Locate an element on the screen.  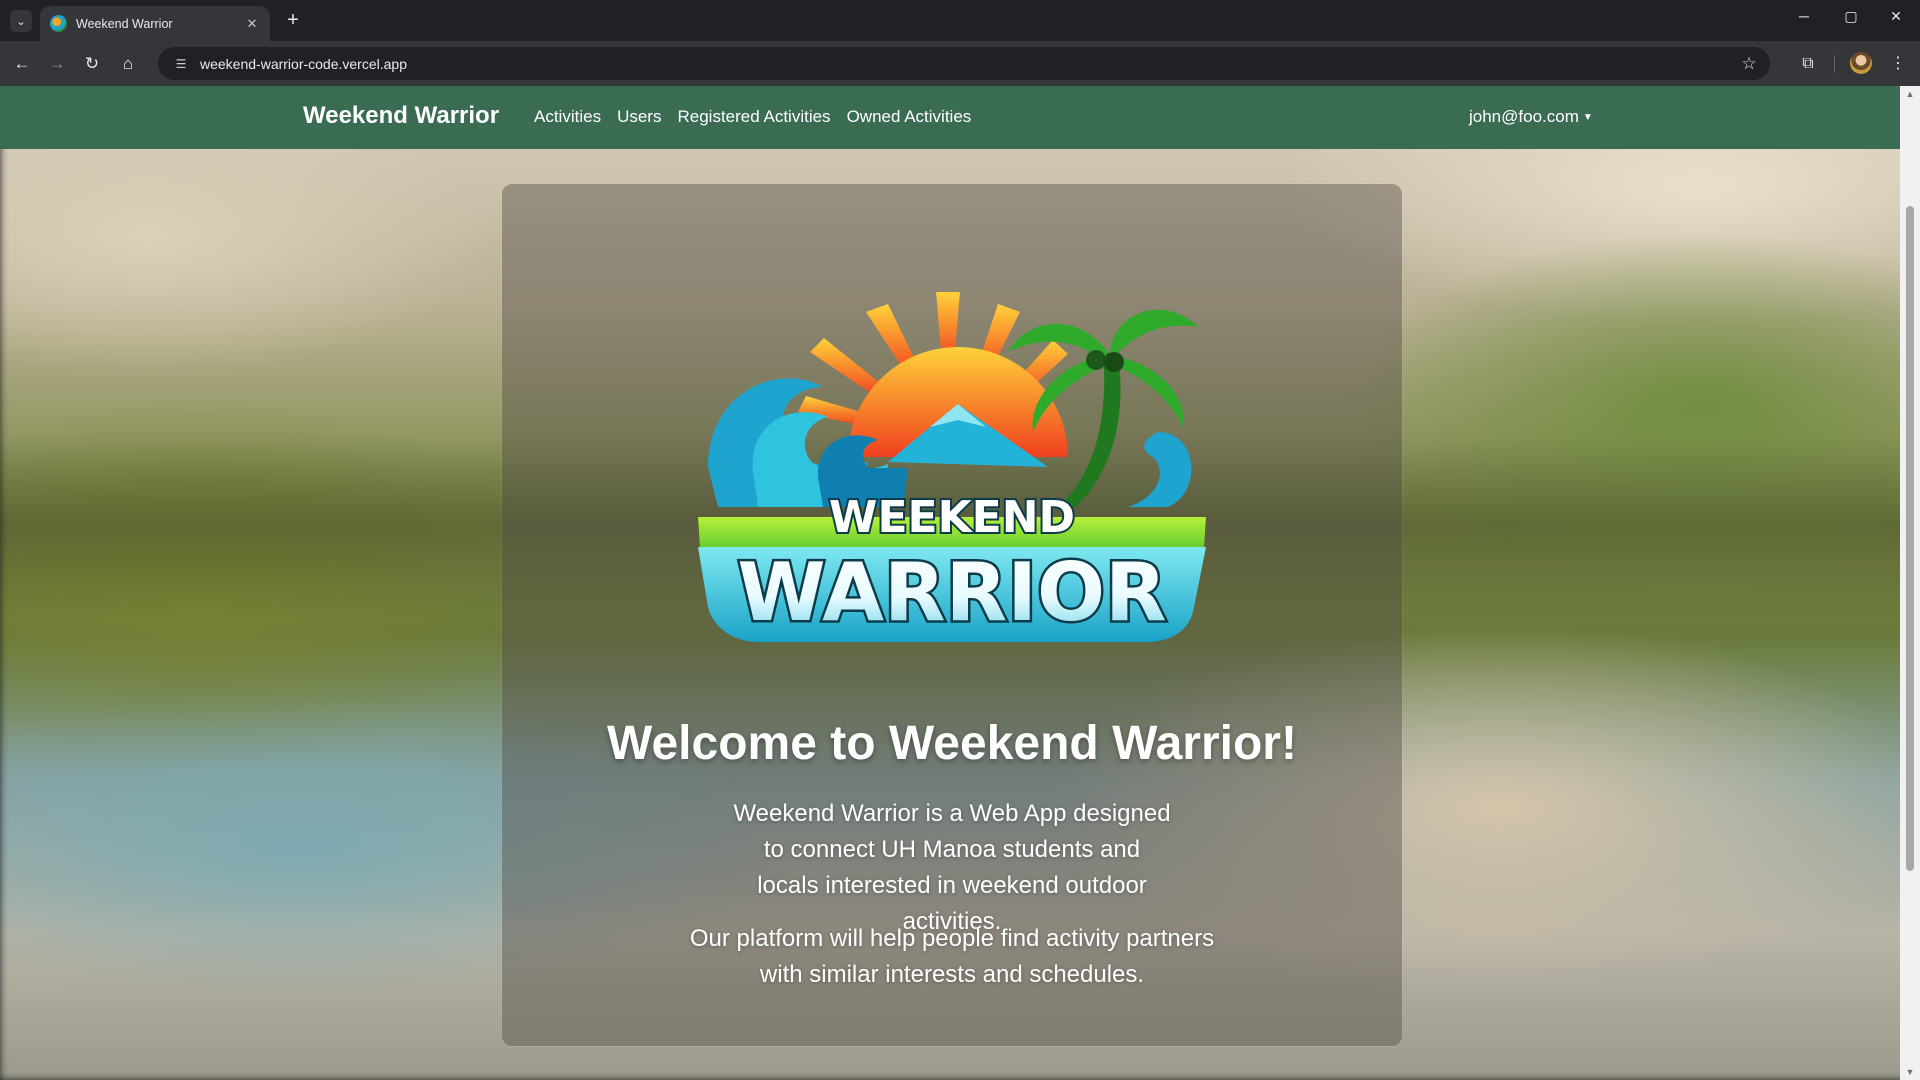
new-tab-button: + is located at coordinates (293, 20).